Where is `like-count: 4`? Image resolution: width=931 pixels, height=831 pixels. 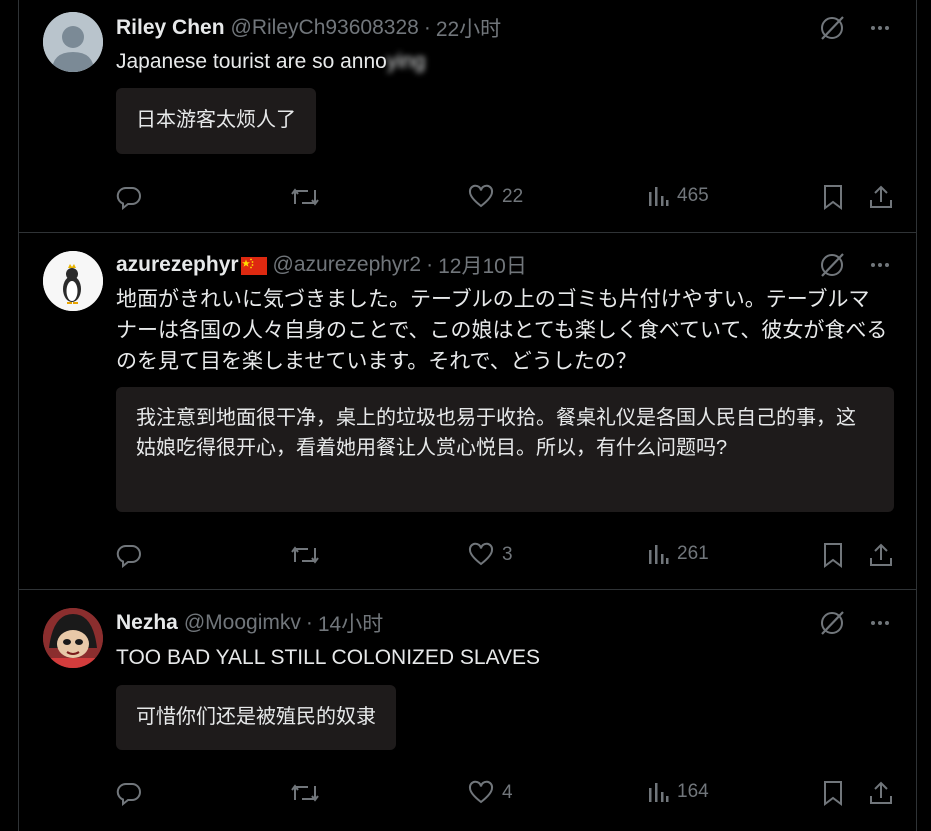
like-count: 4 is located at coordinates (507, 792).